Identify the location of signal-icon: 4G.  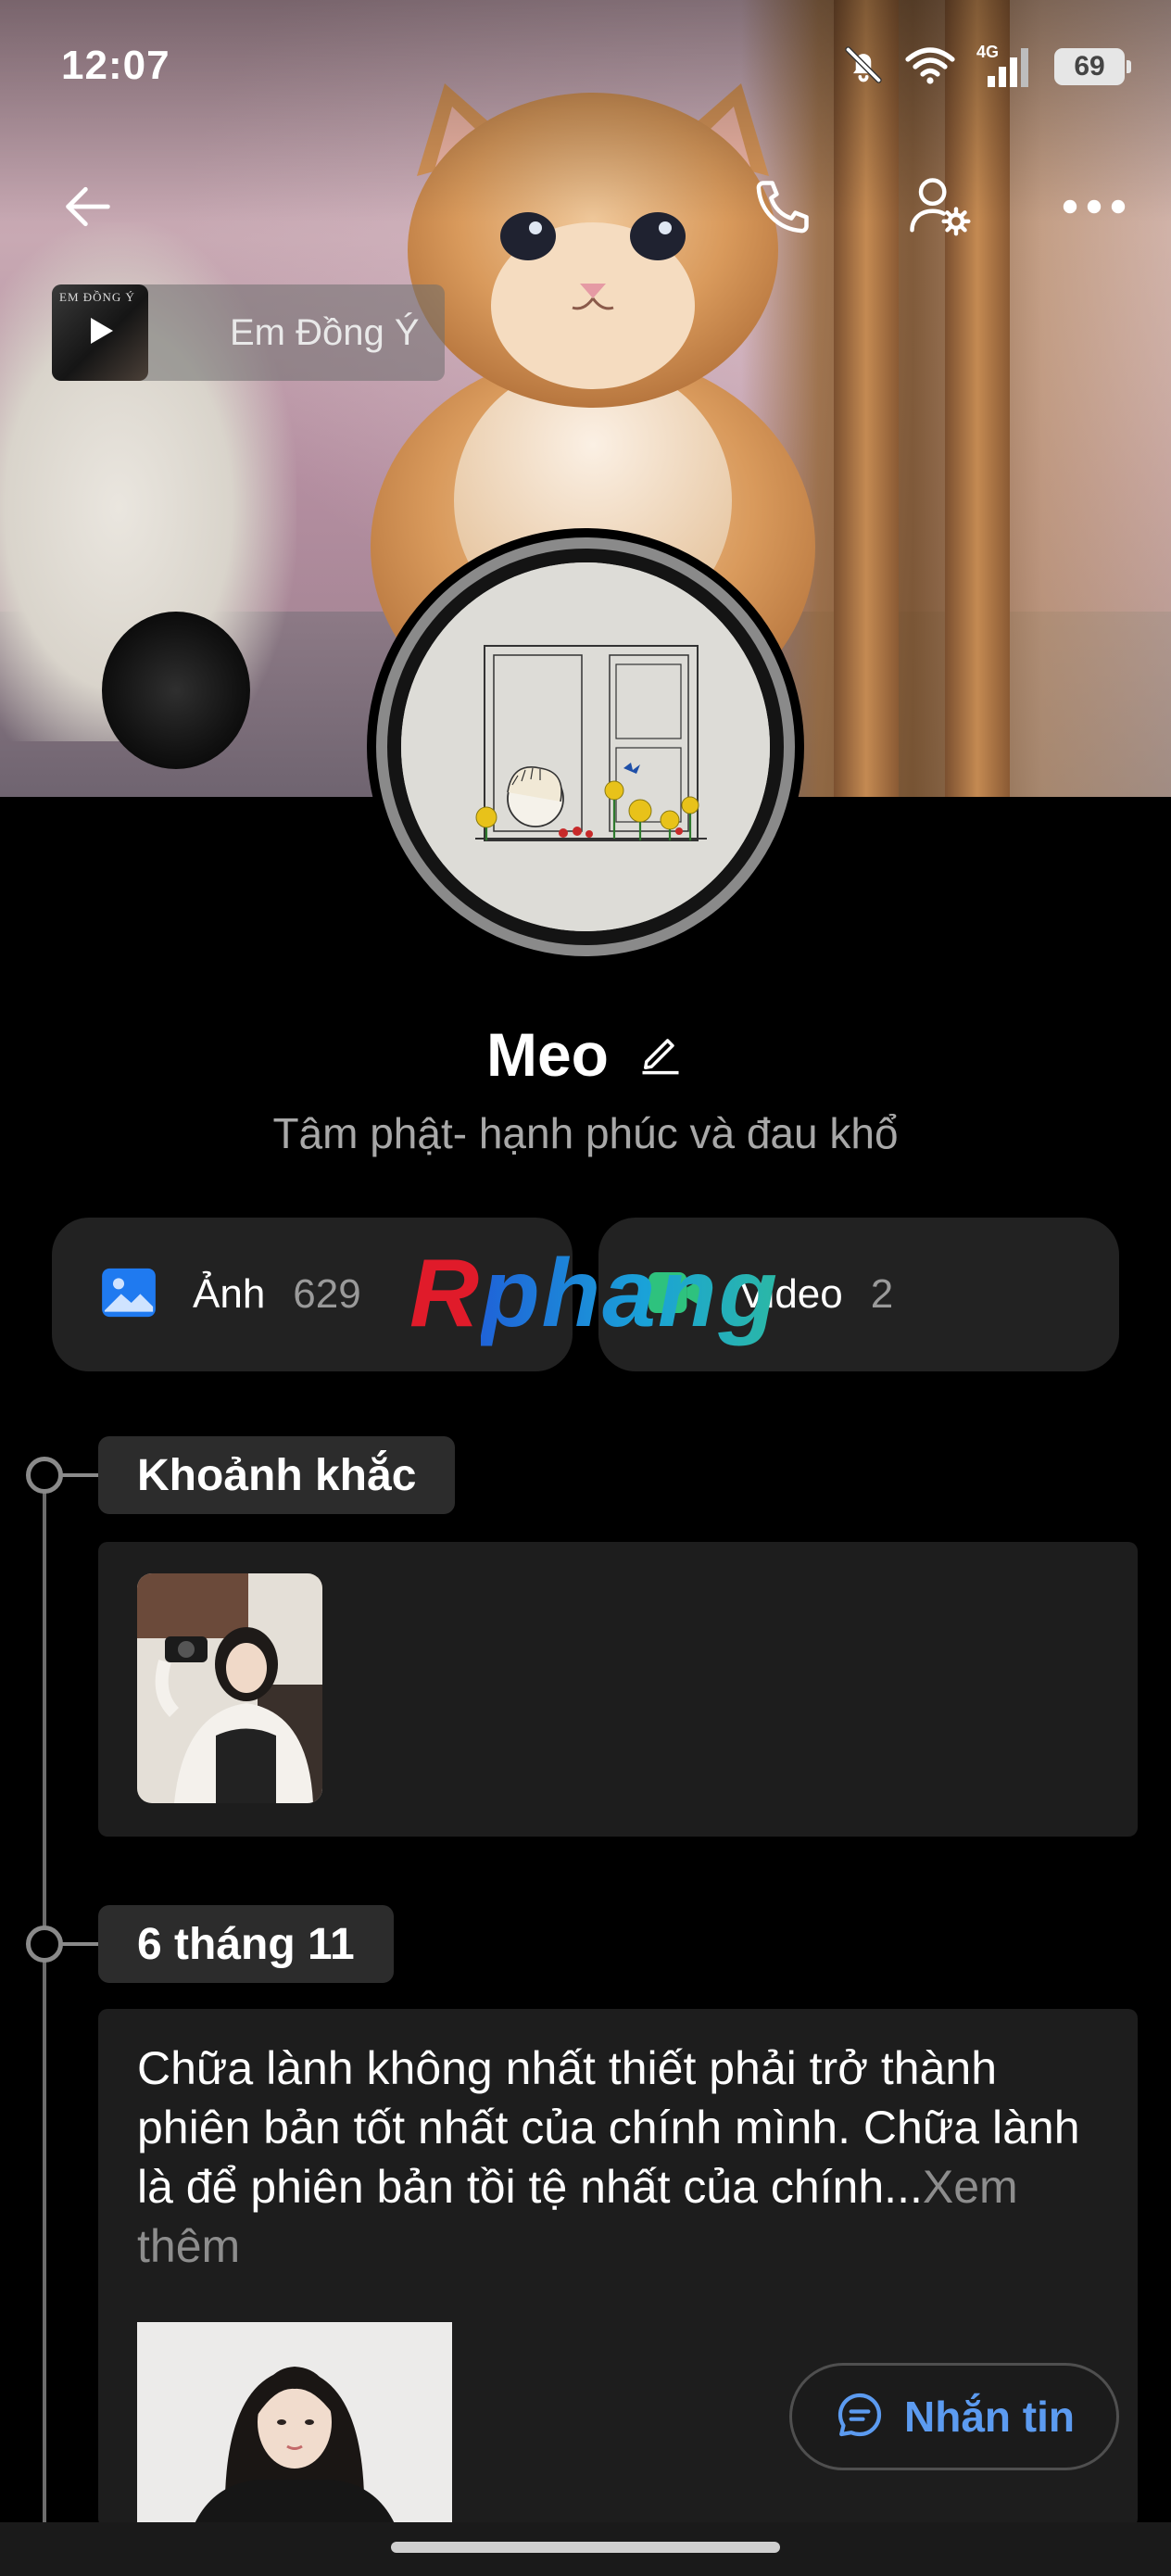
(1005, 65).